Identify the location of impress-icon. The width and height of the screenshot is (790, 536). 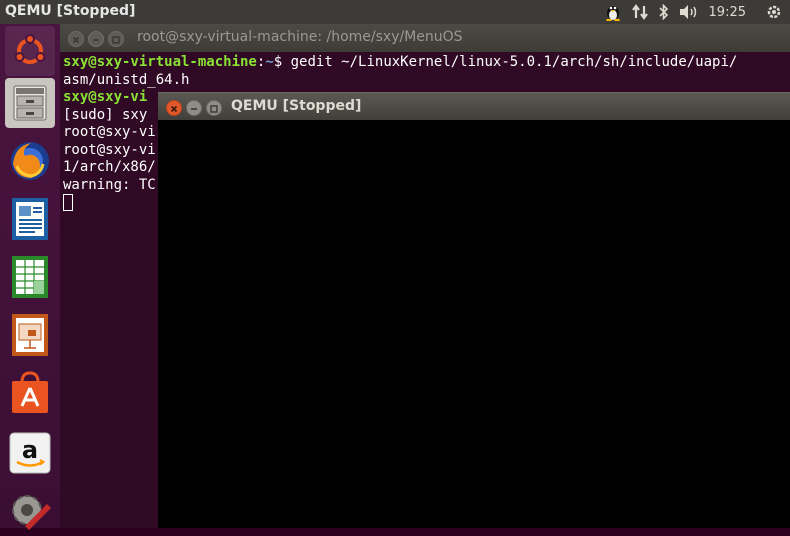
(30, 335).